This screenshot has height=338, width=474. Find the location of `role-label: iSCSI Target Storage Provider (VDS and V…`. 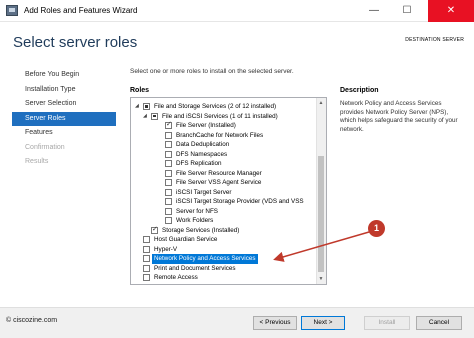

role-label: iSCSI Target Storage Provider (VDS and V… is located at coordinates (240, 202).